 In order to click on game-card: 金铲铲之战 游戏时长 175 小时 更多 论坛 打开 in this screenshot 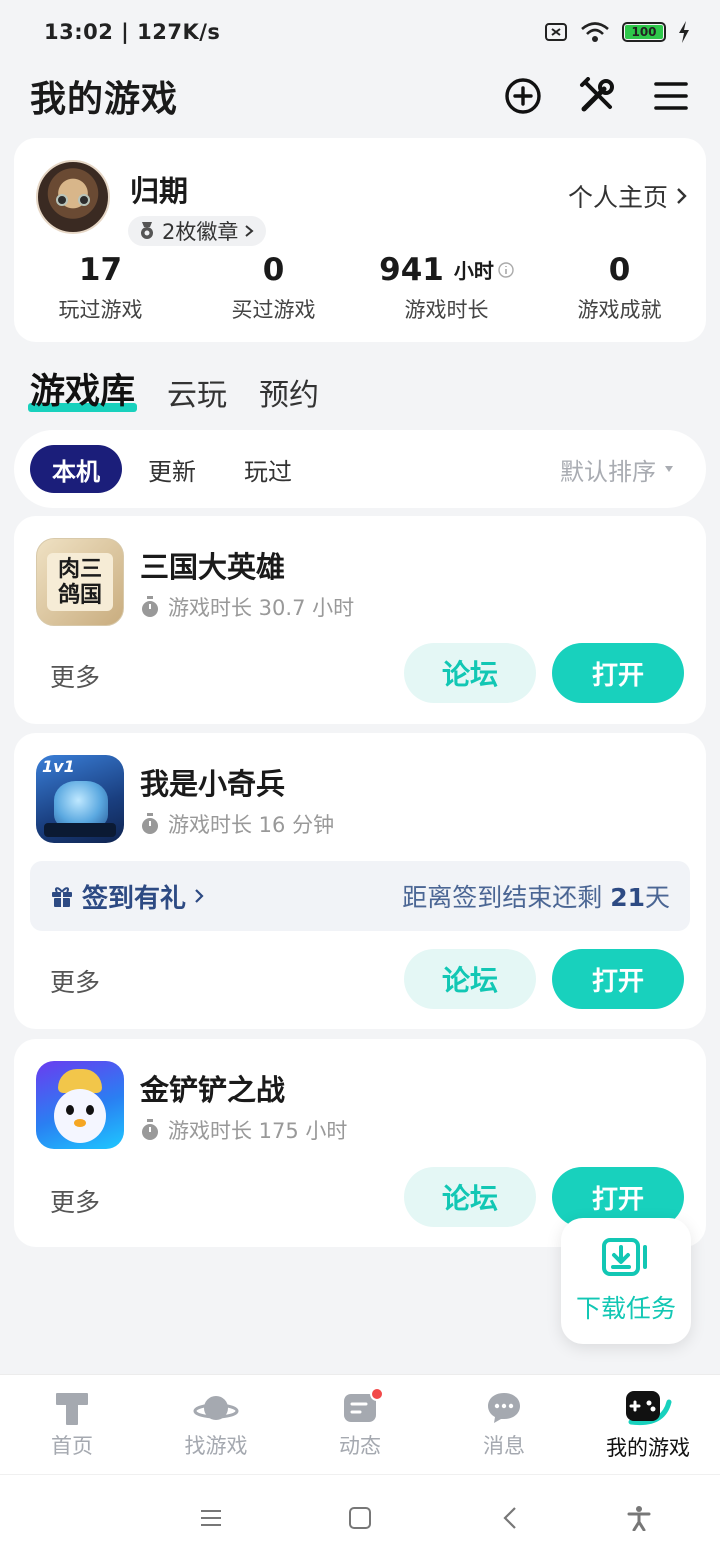, I will do `click(360, 1143)`.